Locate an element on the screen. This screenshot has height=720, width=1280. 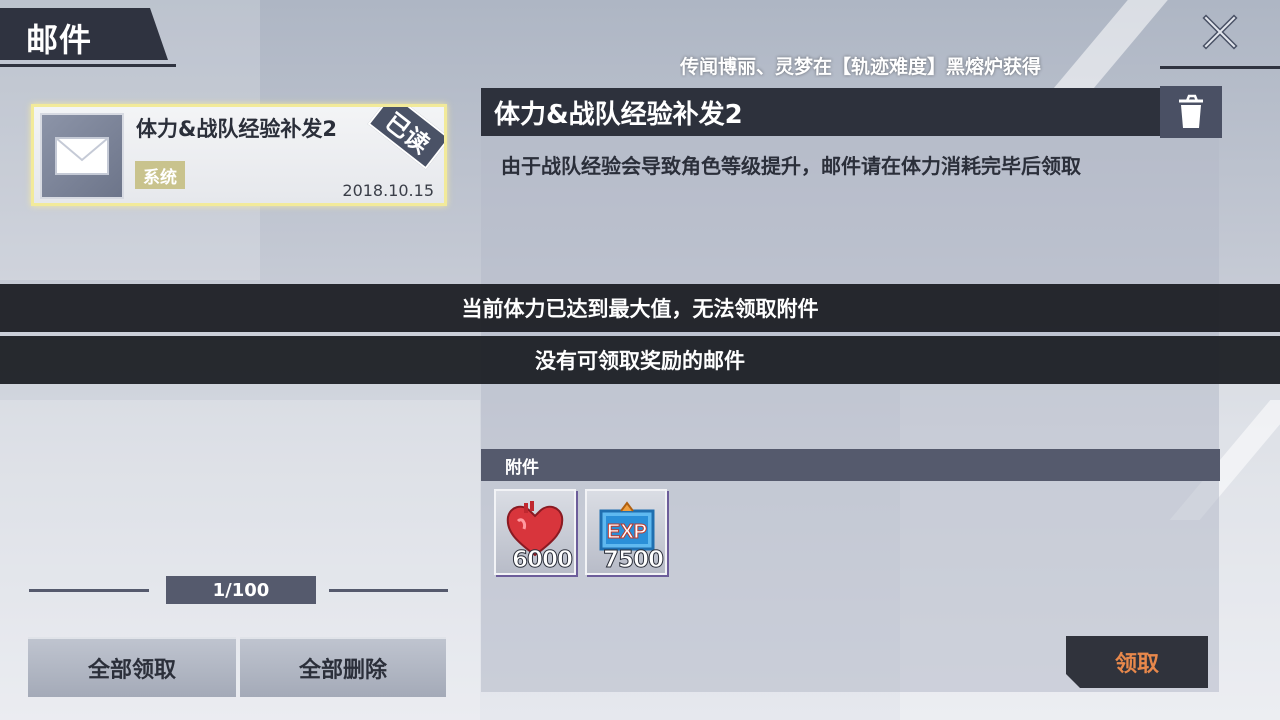
claim-button: 领取 is located at coordinates (1137, 662).